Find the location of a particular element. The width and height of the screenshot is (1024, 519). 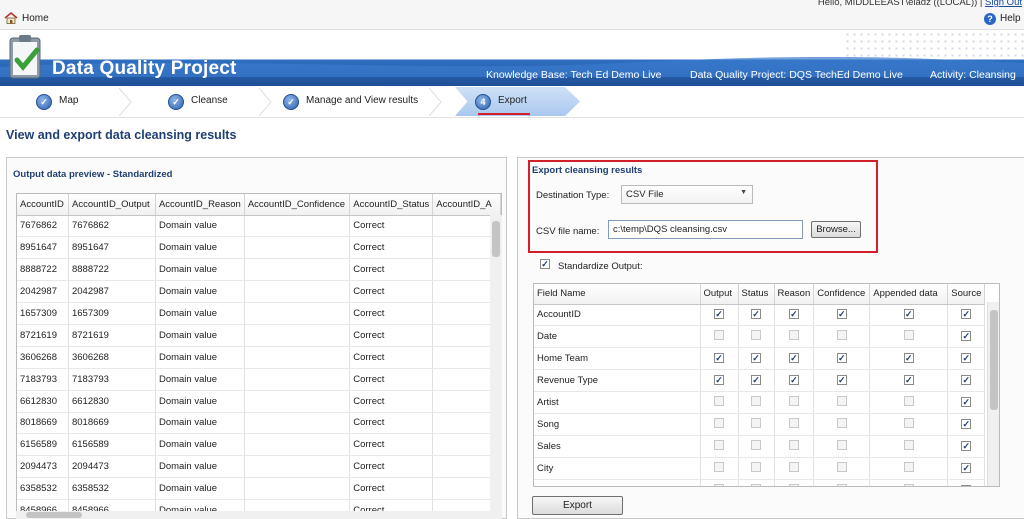

table-row: 8951647 8951647 Domain value Correct is located at coordinates (259, 248).